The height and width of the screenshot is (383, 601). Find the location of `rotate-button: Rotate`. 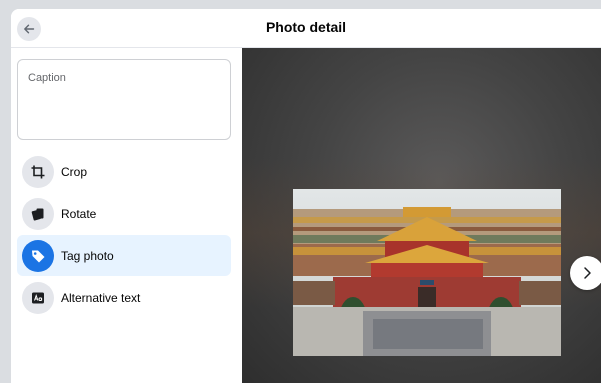

rotate-button: Rotate is located at coordinates (124, 213).